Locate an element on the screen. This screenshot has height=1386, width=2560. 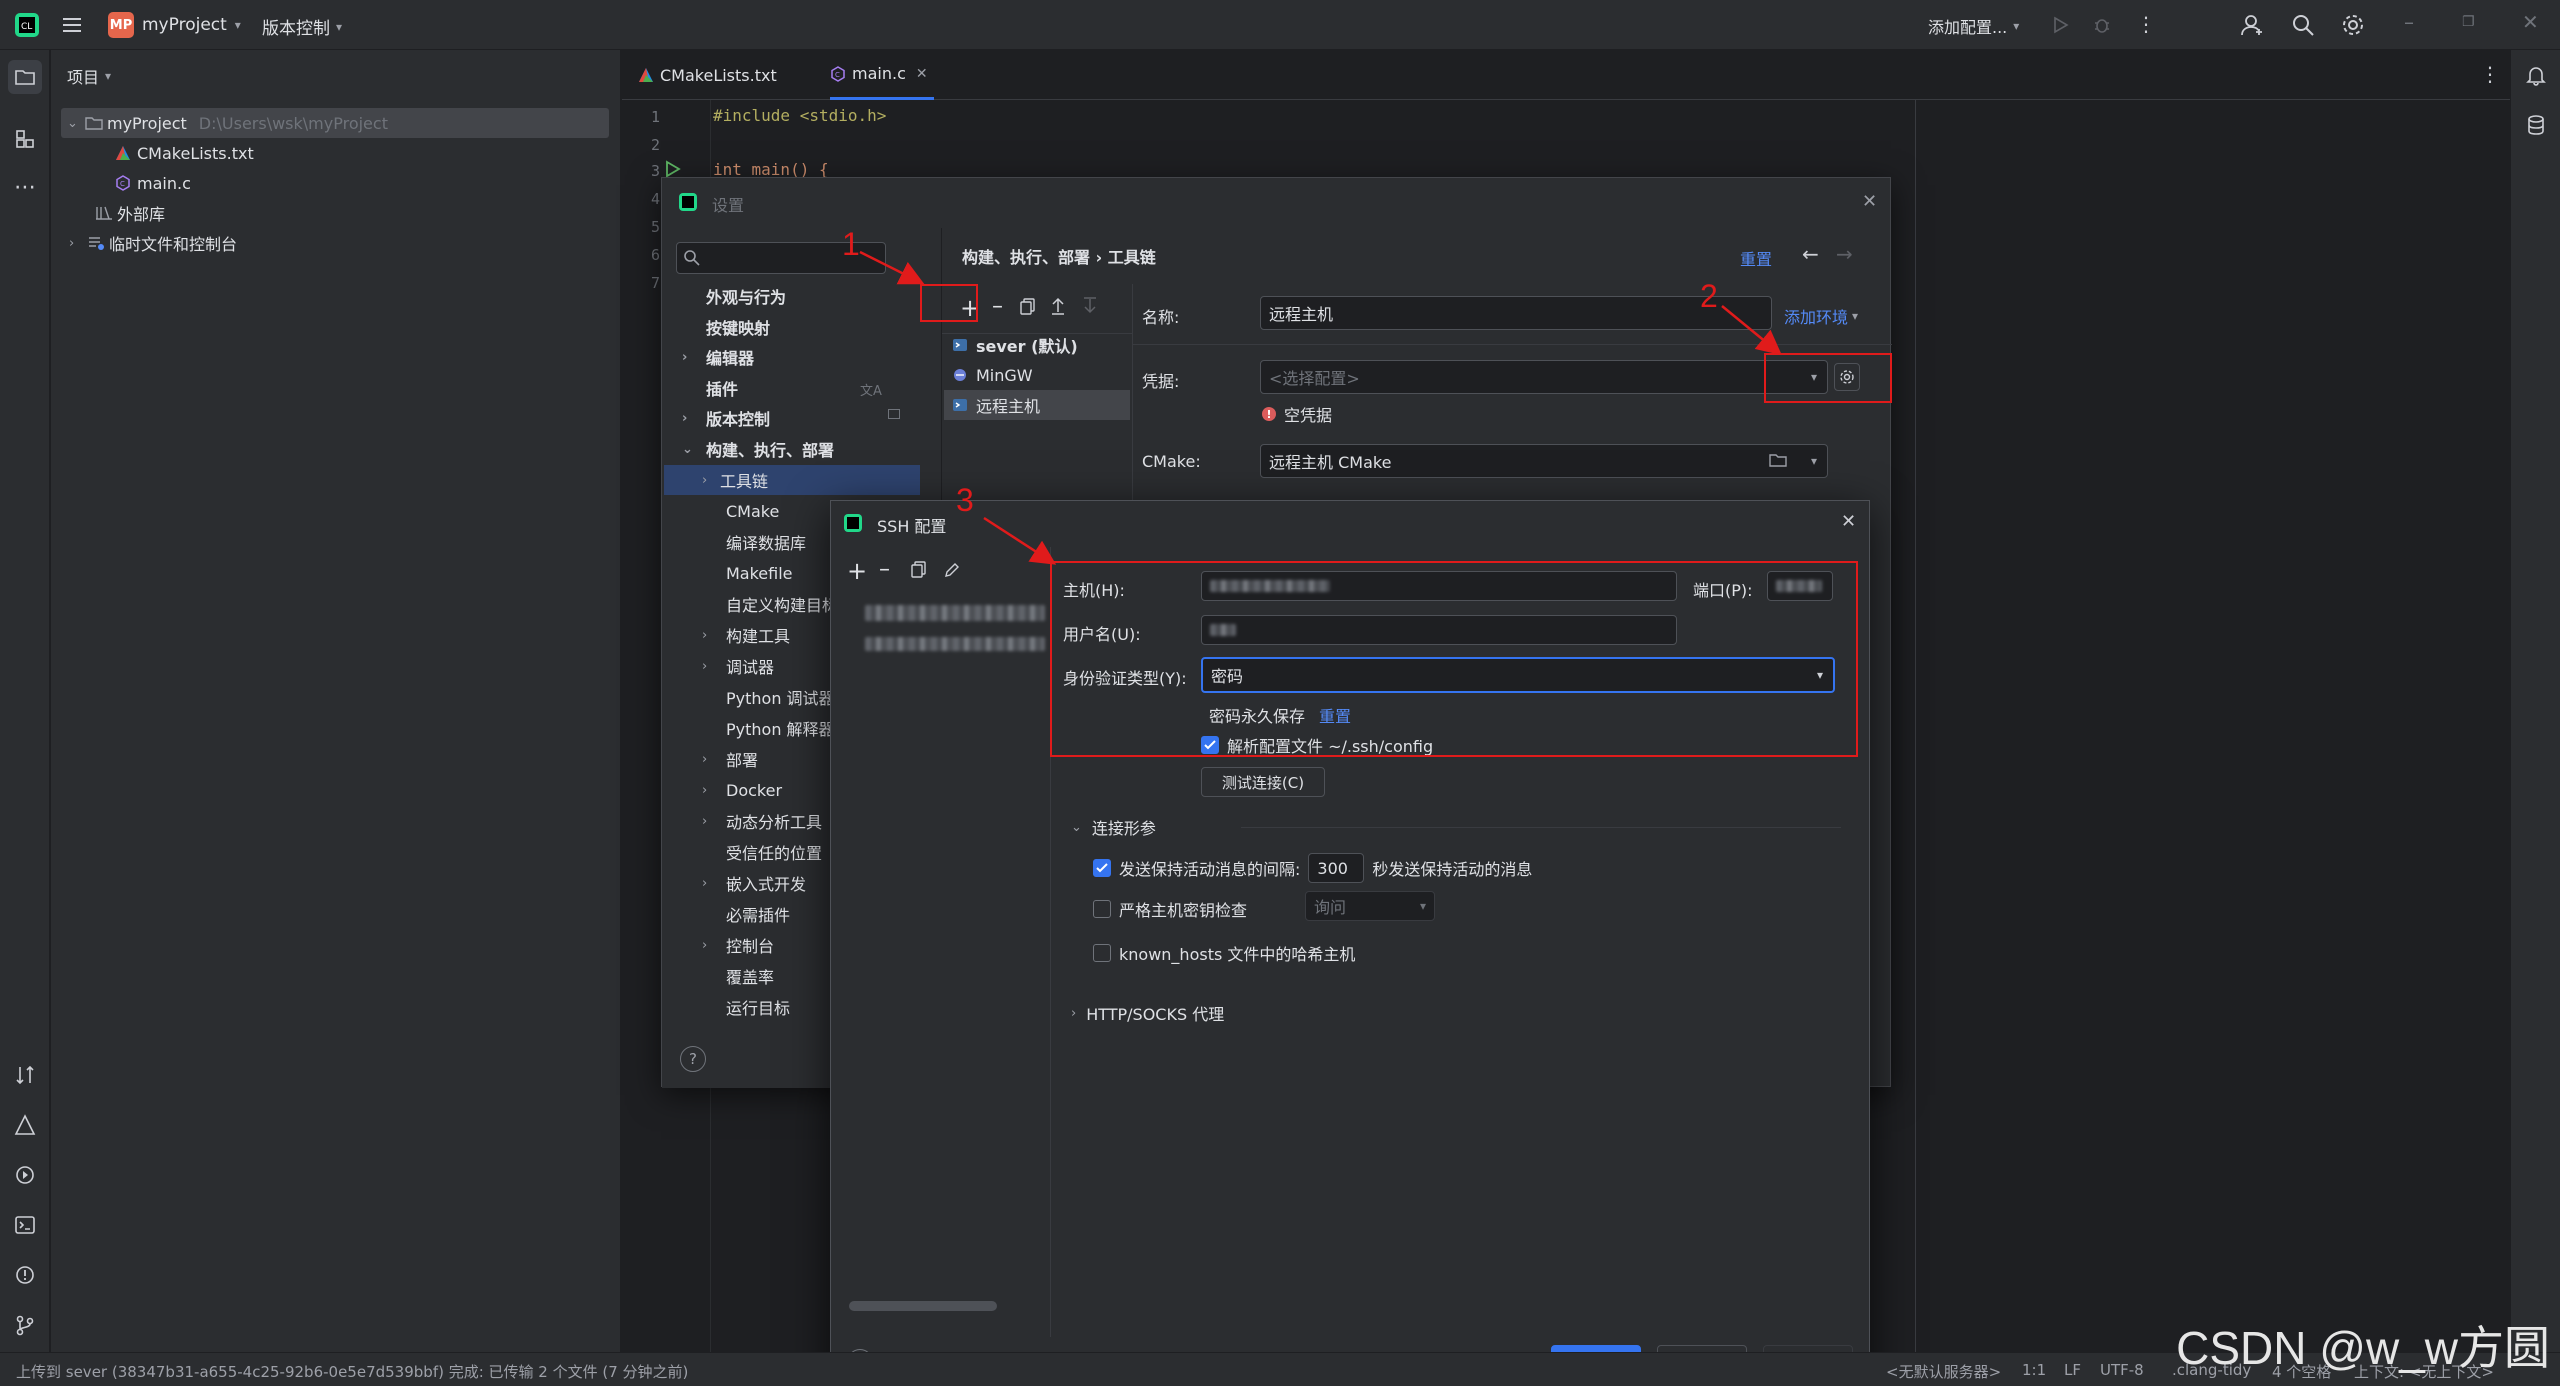
nav-required-plugins: 必需插件 is located at coordinates (758, 914).